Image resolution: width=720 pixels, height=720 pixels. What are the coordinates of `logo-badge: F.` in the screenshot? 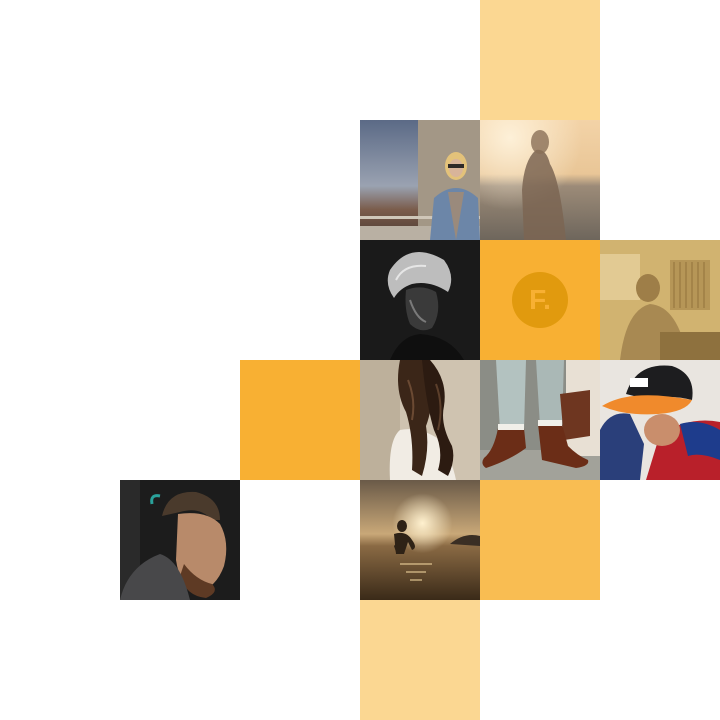 It's located at (540, 300).